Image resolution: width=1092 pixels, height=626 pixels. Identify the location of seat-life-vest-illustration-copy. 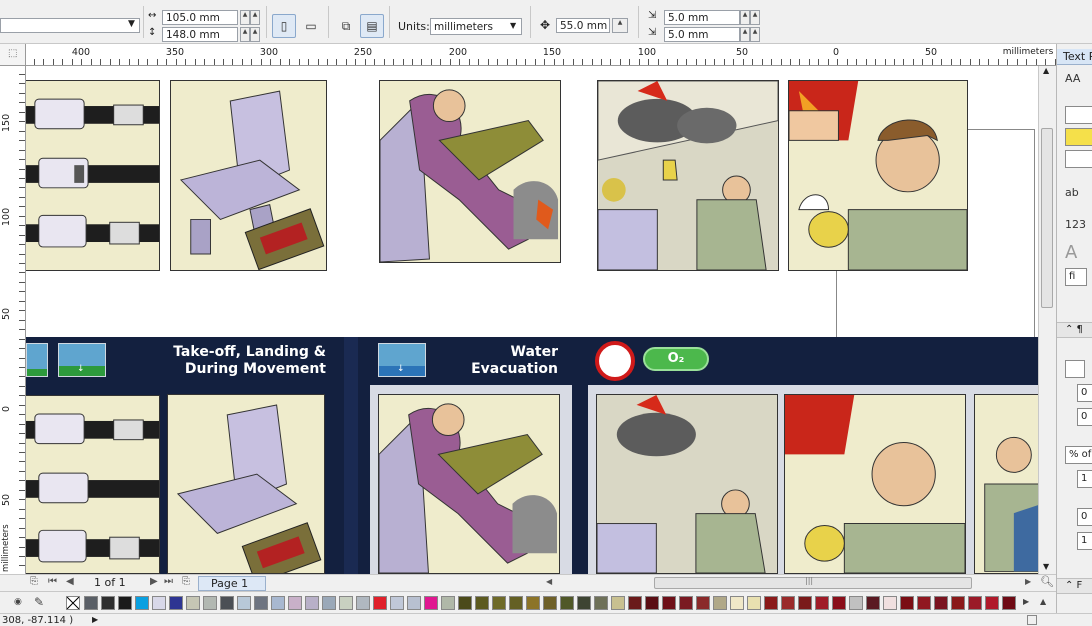
(246, 484).